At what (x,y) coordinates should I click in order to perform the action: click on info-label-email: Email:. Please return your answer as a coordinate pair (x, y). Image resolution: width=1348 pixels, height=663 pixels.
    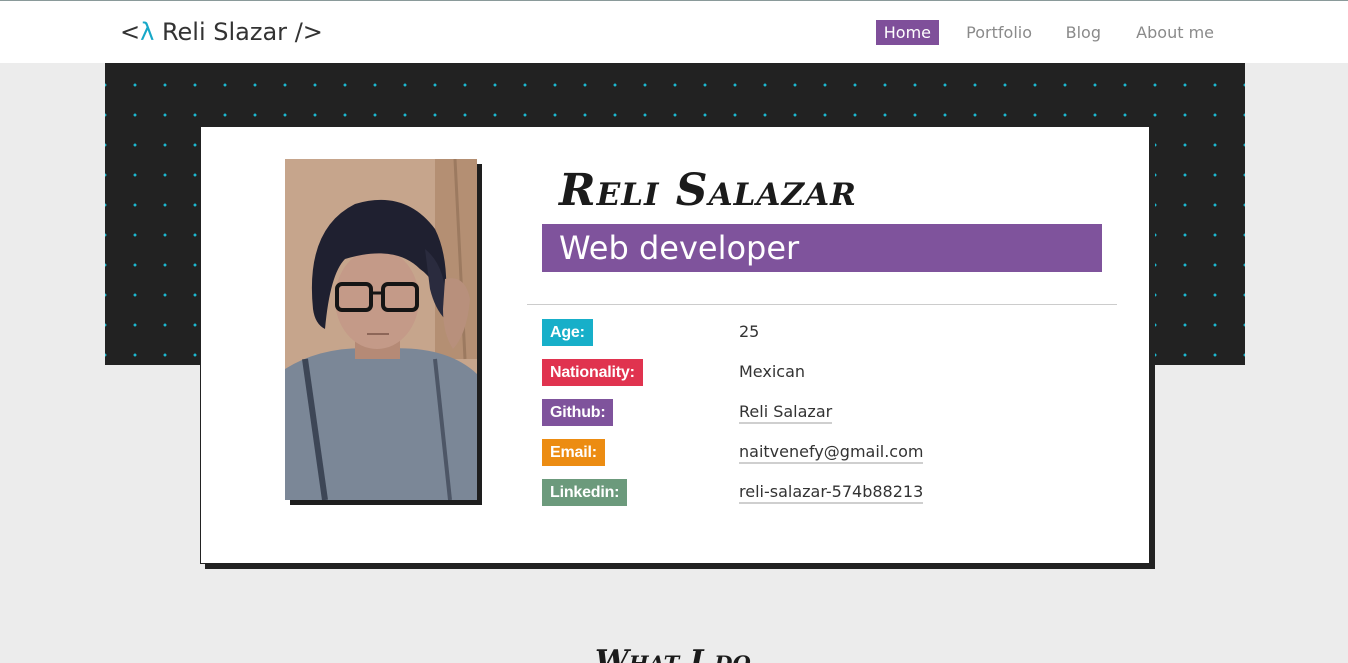
    Looking at the image, I should click on (573, 452).